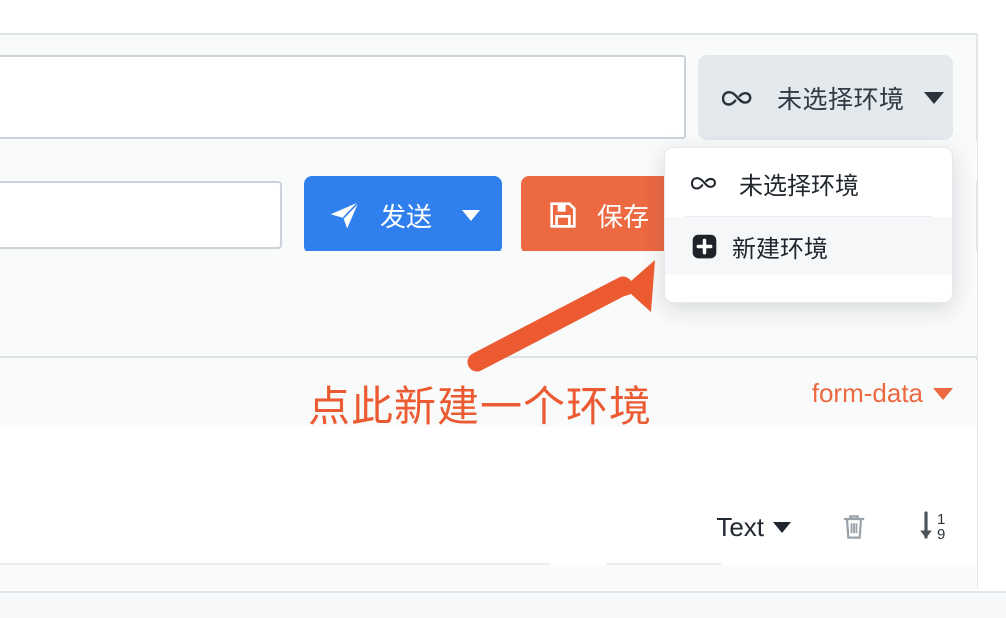 Image resolution: width=1006 pixels, height=618 pixels. I want to click on value-type-label: Text, so click(740, 526).